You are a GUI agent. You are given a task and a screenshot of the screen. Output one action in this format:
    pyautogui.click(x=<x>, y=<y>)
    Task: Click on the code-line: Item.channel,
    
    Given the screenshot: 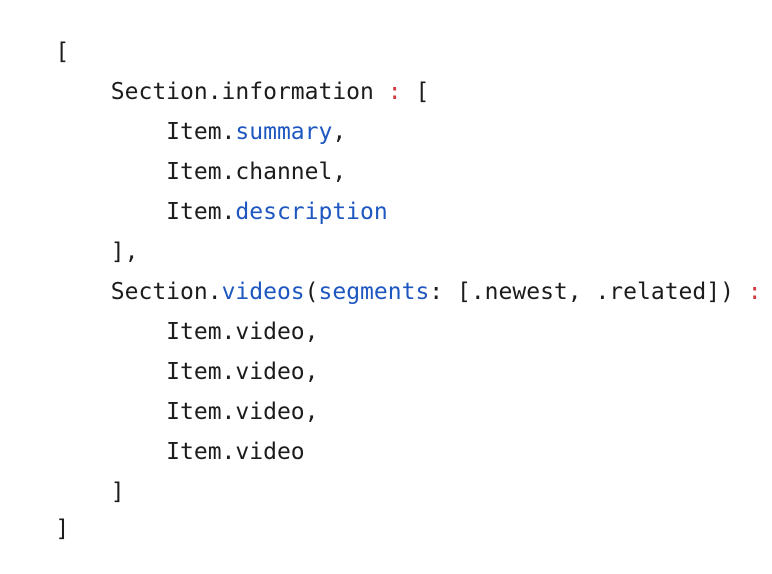 What is the action you would take?
    pyautogui.click(x=173, y=156)
    